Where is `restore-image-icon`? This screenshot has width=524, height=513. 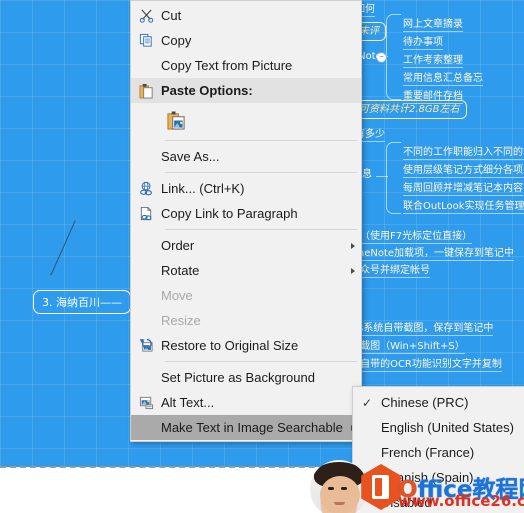 restore-image-icon is located at coordinates (146, 345).